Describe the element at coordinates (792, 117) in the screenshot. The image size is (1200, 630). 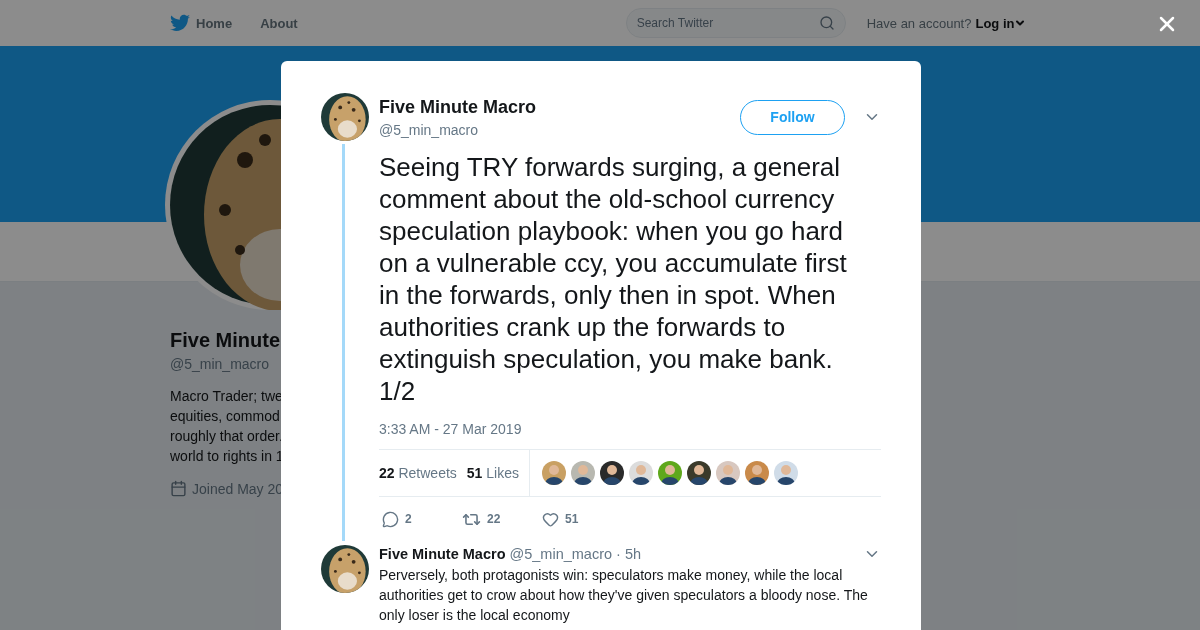
I see `follow-button: Follow` at that location.